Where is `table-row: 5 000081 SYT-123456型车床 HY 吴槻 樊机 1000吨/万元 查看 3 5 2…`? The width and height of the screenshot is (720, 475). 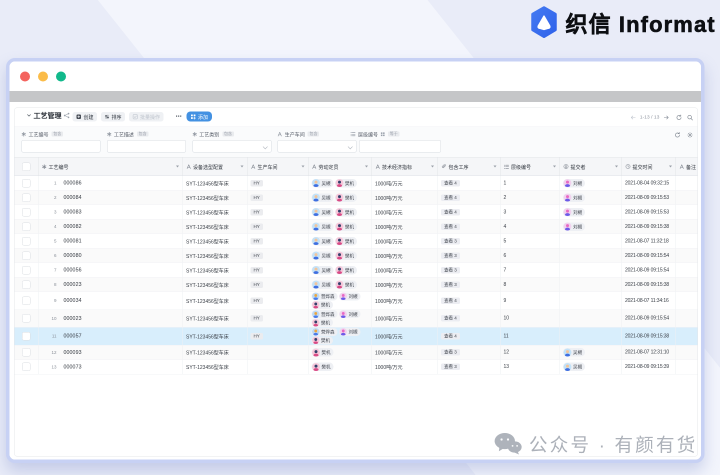 table-row: 5 000081 SYT-123456型车床 HY 吴槻 樊机 1000吨/万元 查看 3 5 2… is located at coordinates (356, 241).